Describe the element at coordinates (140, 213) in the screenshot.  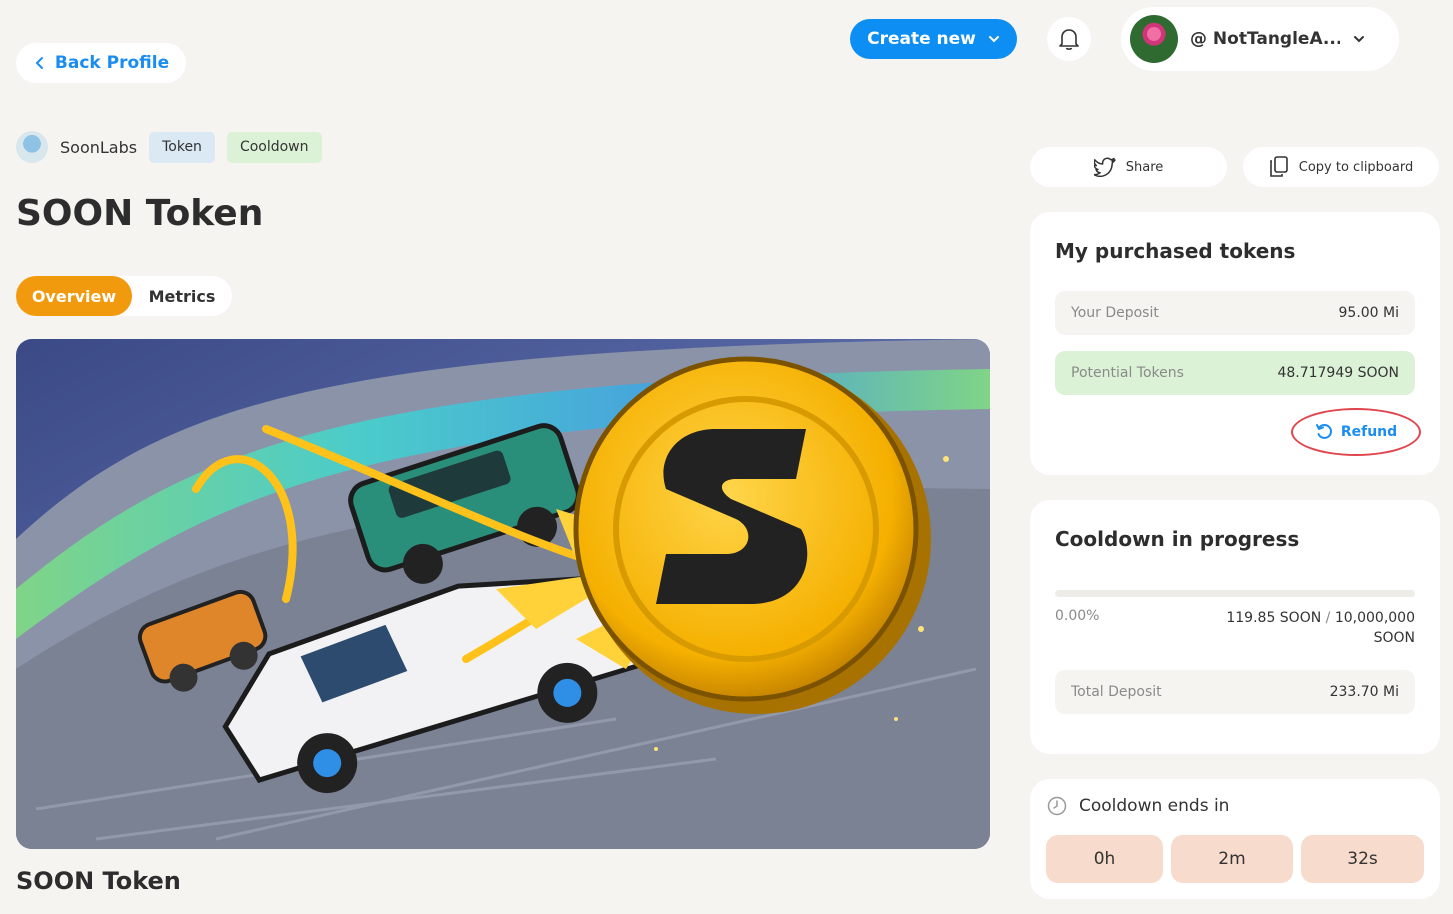
I see `page-title: SOON Token` at that location.